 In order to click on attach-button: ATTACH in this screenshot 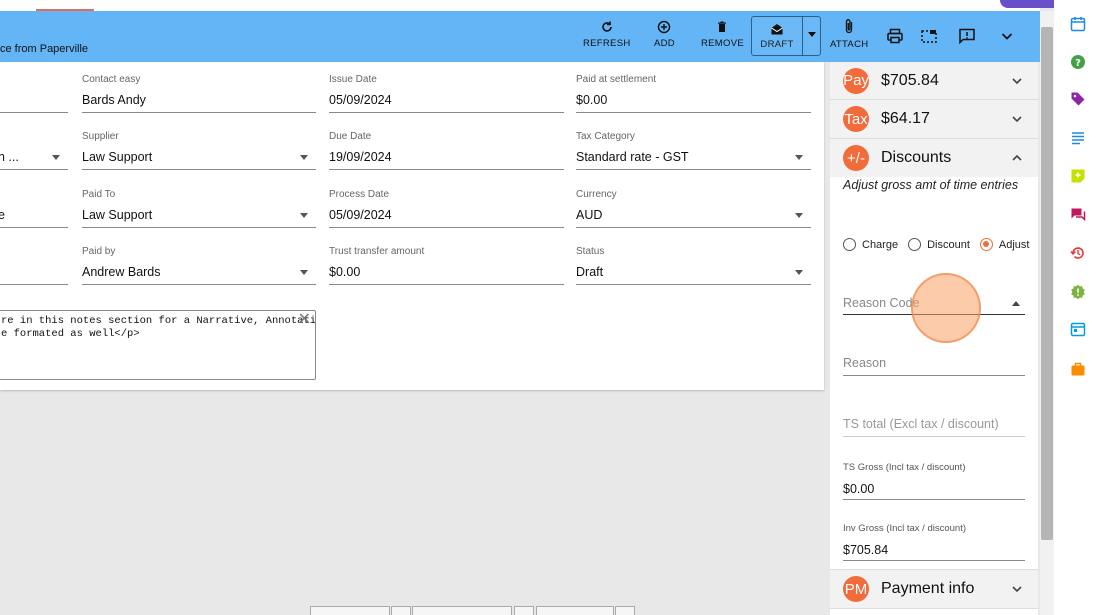, I will do `click(849, 34)`.